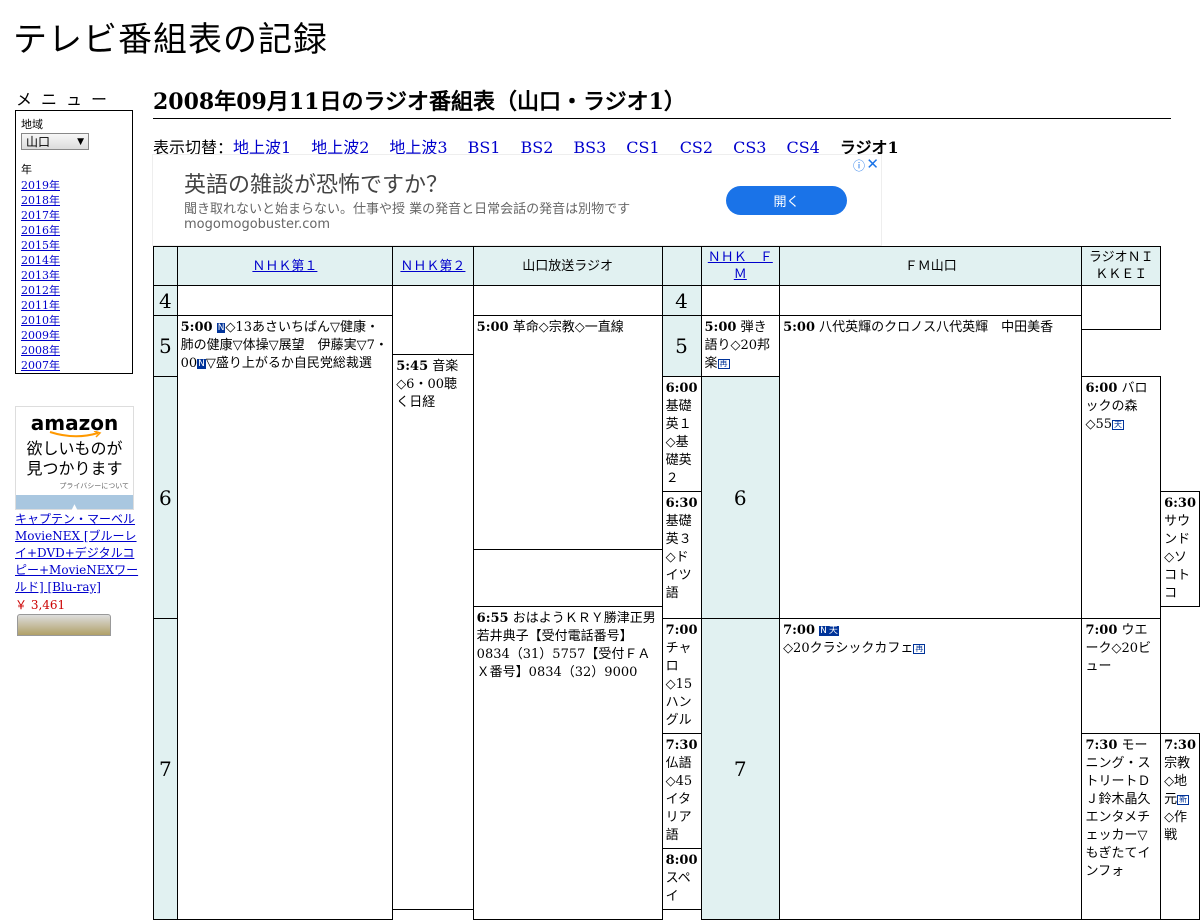  Describe the element at coordinates (74, 215) in the screenshot. I see `year-link: 2017年` at that location.